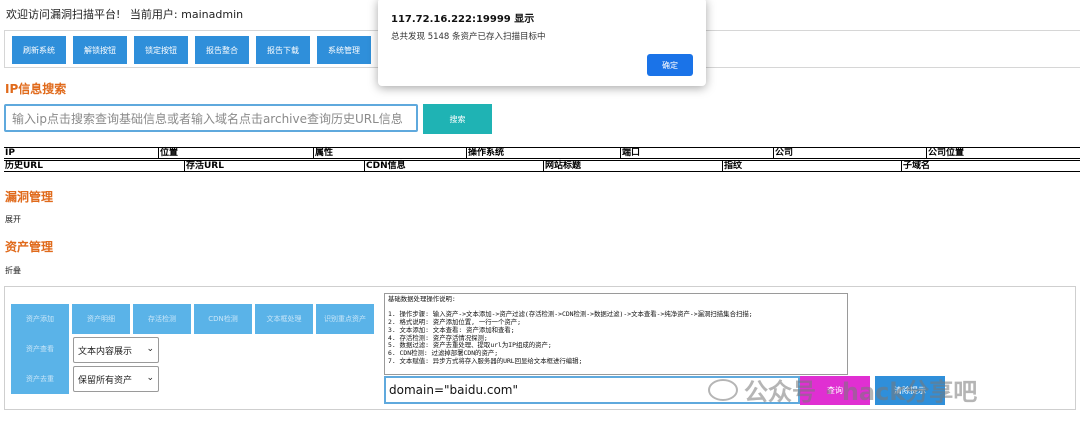 Image resolution: width=1080 pixels, height=436 pixels. Describe the element at coordinates (457, 119) in the screenshot. I see `search-button: 搜索` at that location.